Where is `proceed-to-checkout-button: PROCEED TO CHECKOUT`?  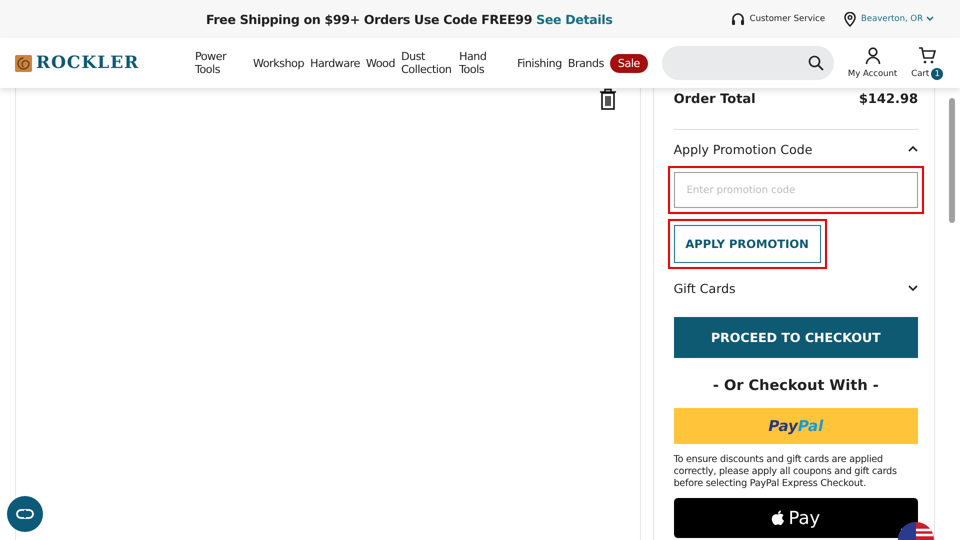 proceed-to-checkout-button: PROCEED TO CHECKOUT is located at coordinates (796, 337).